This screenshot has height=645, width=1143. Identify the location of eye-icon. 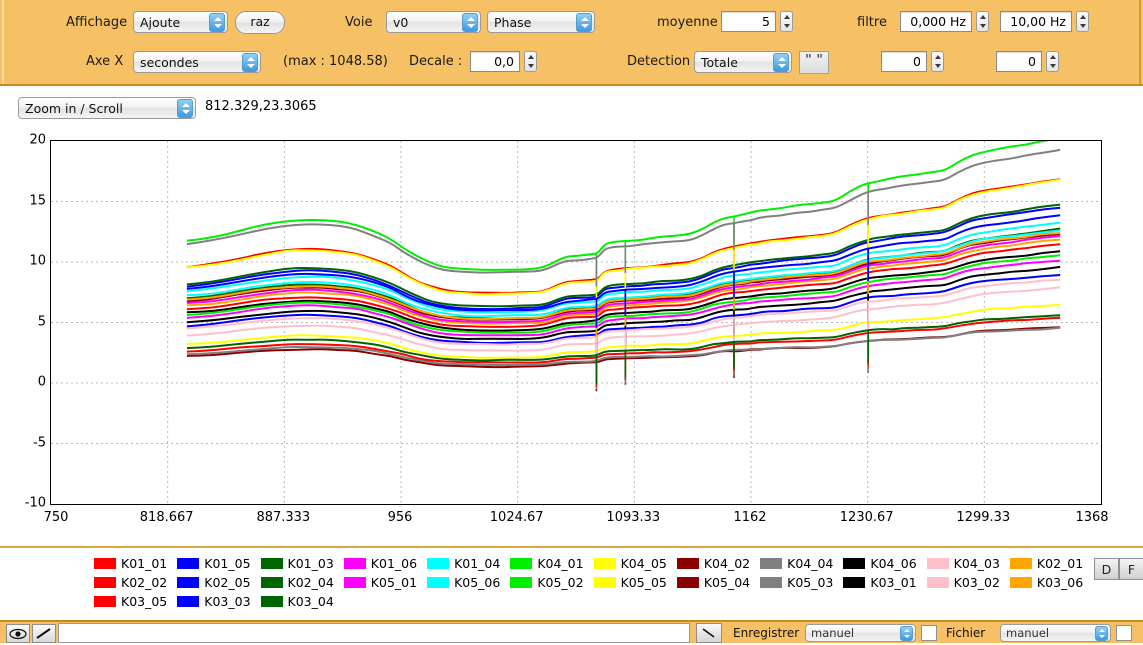
(18, 633).